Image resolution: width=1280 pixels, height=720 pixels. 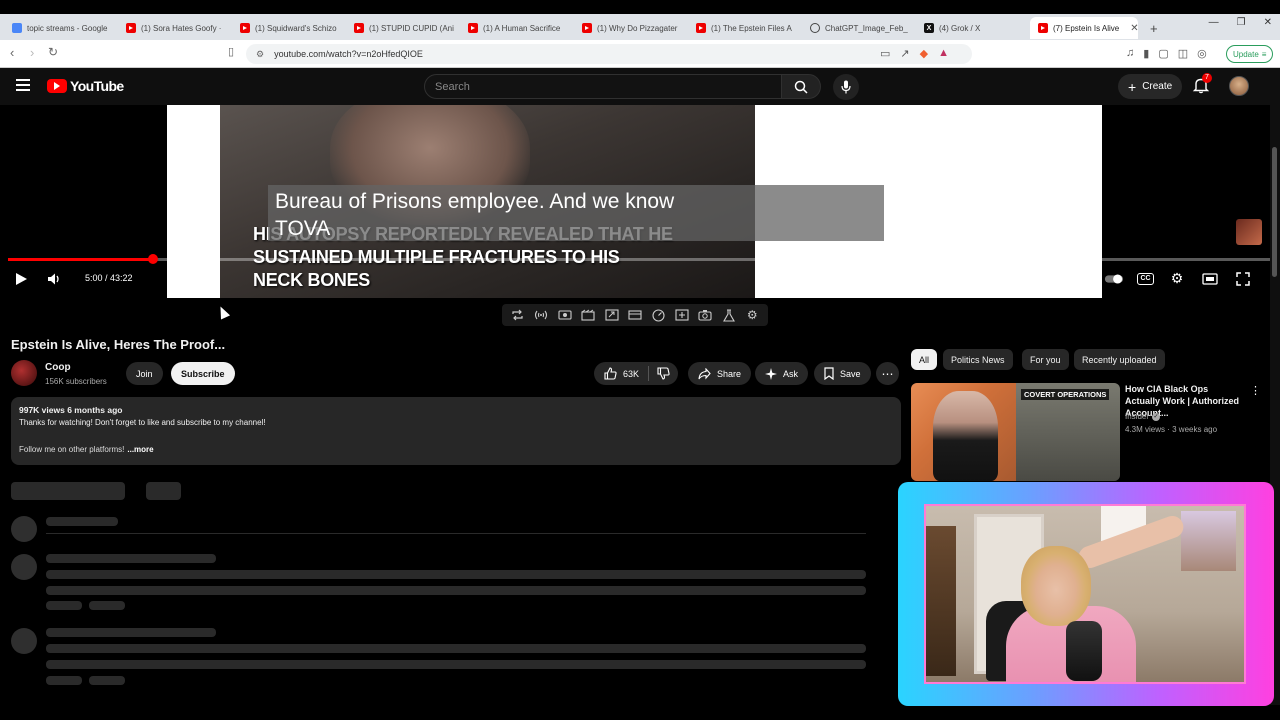 What do you see at coordinates (924, 53) in the screenshot?
I see `brave-shield-icon: ◆` at bounding box center [924, 53].